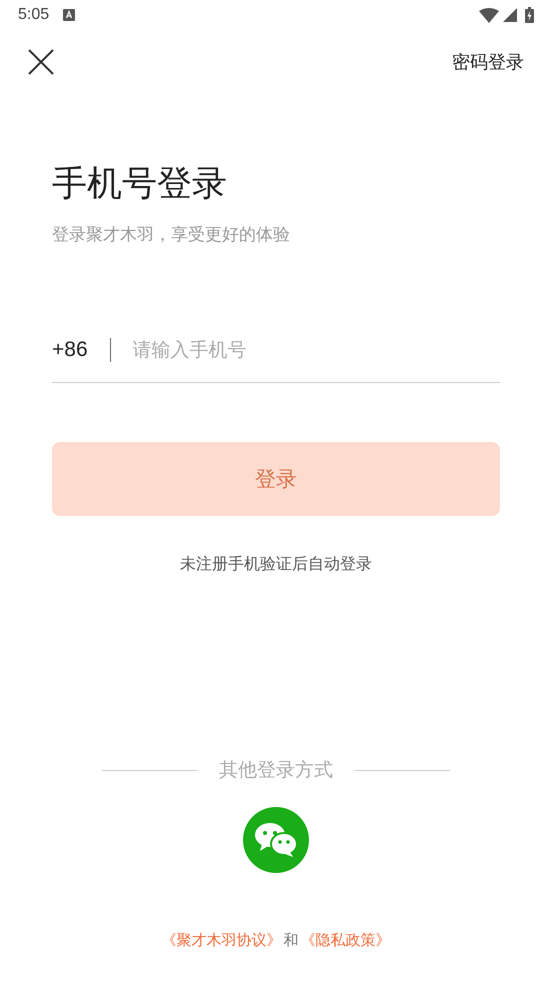 Image resolution: width=552 pixels, height=983 pixels. I want to click on wifi-icon, so click(489, 15).